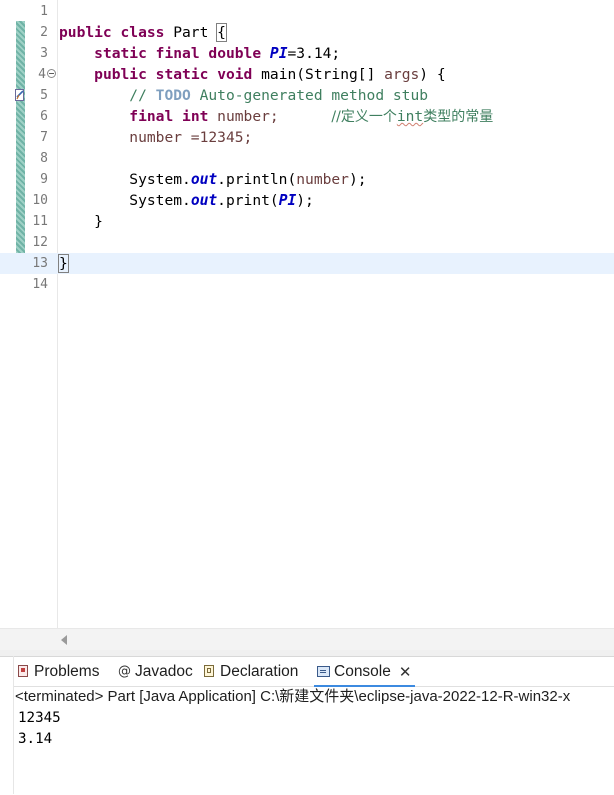 This screenshot has width=614, height=795. I want to click on code-line: 8, so click(307, 158).